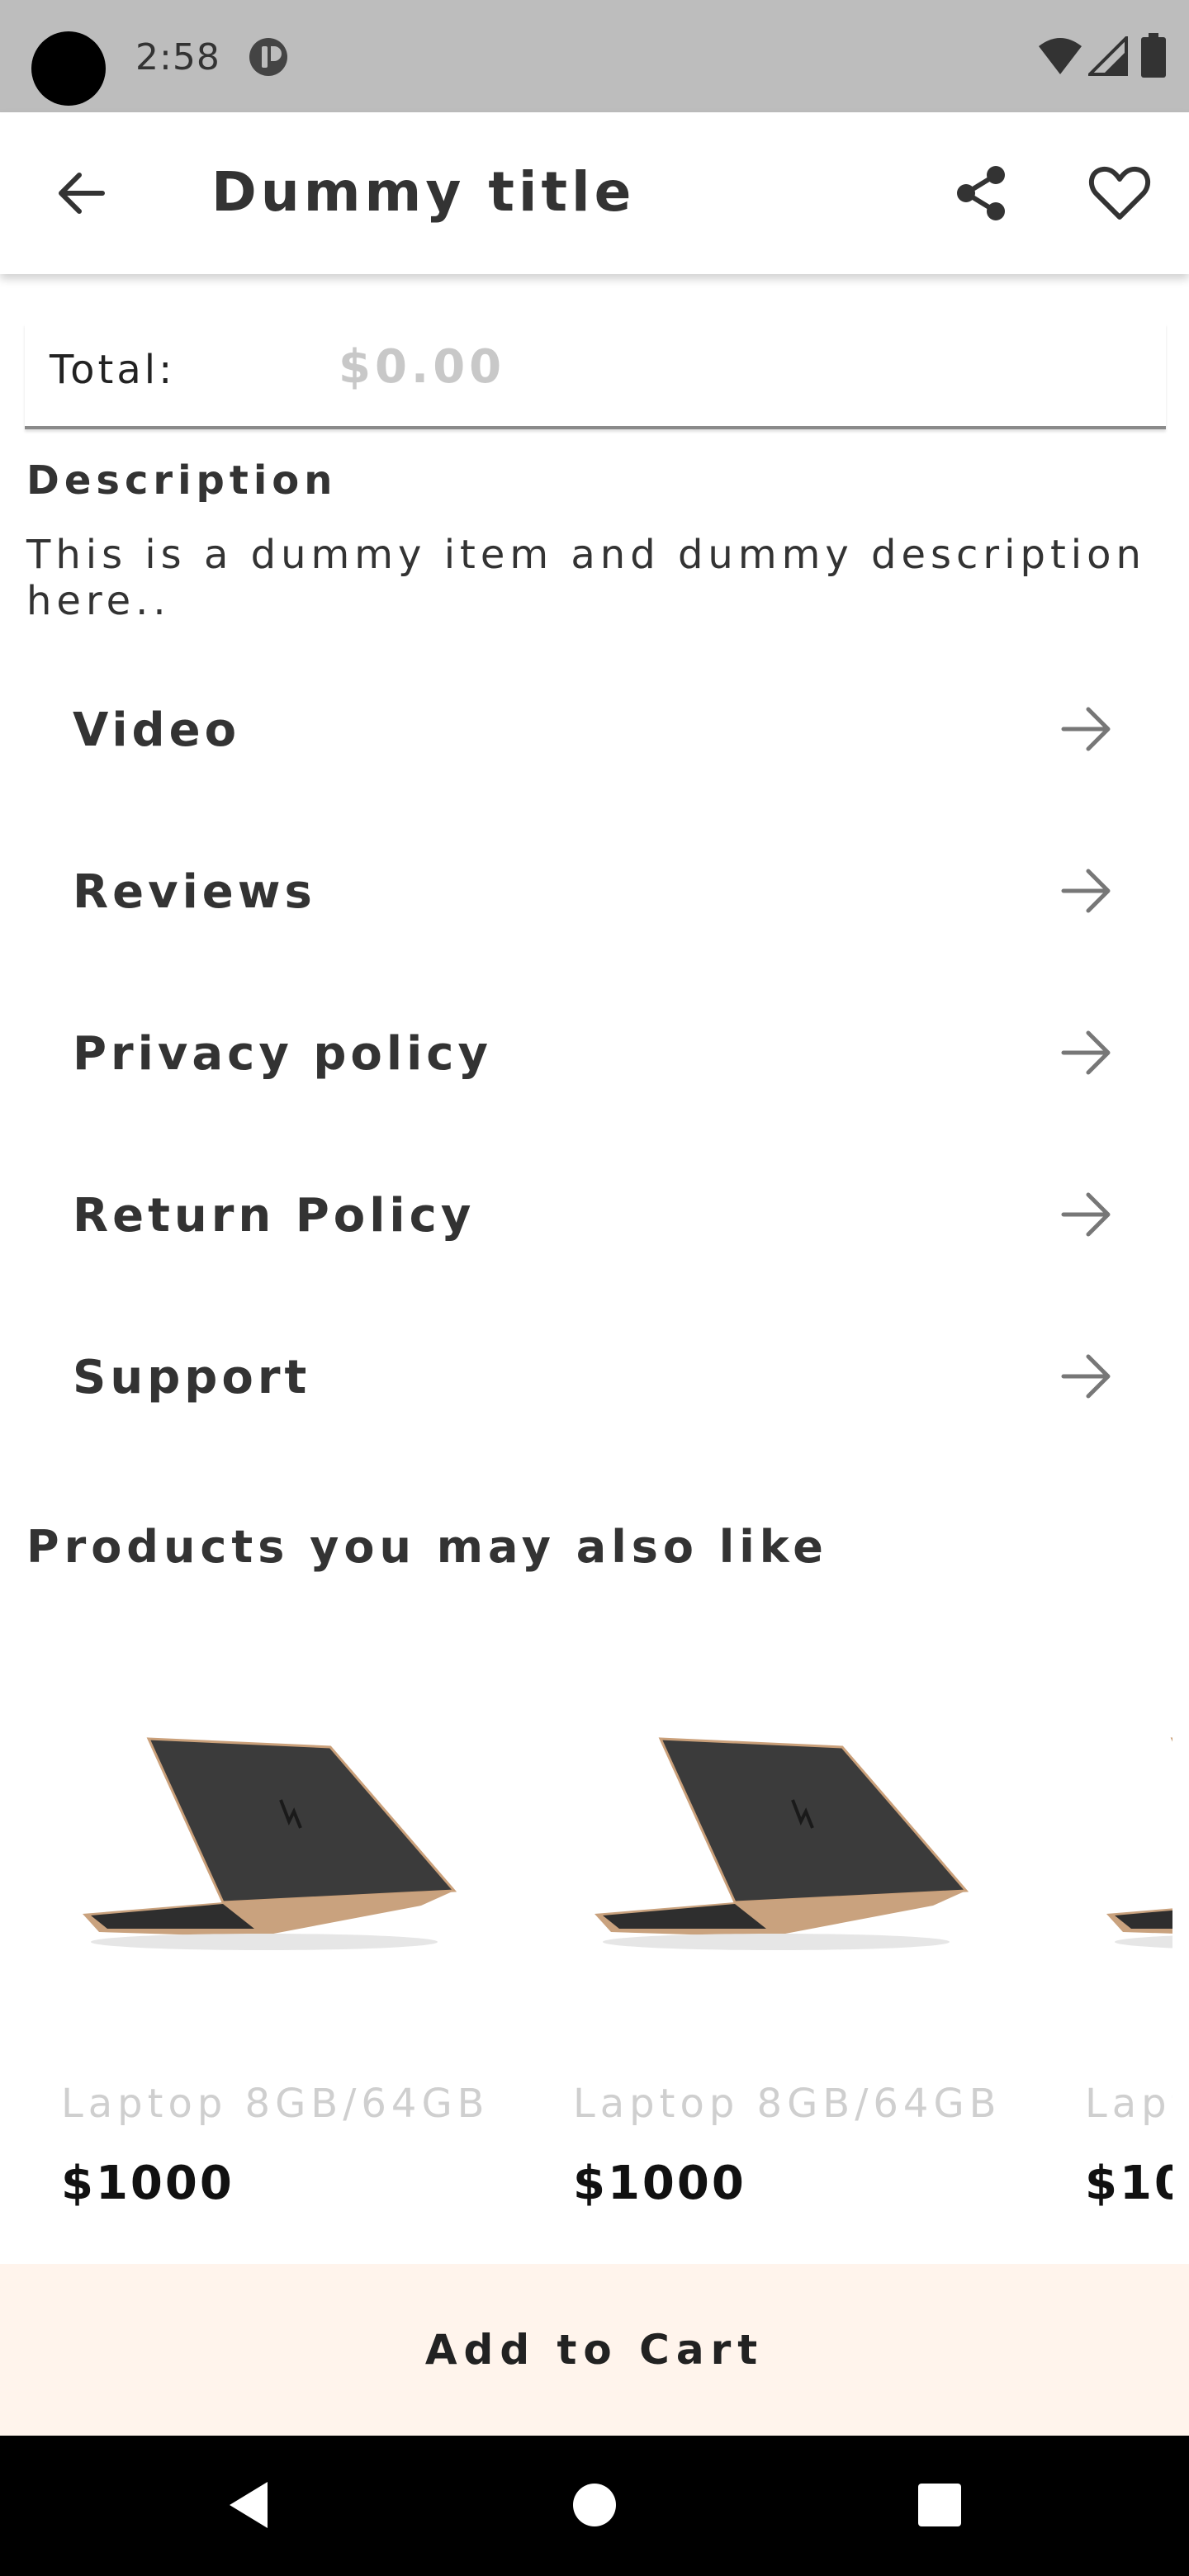 Image resolution: width=1189 pixels, height=2576 pixels. I want to click on link-label: Support, so click(192, 1377).